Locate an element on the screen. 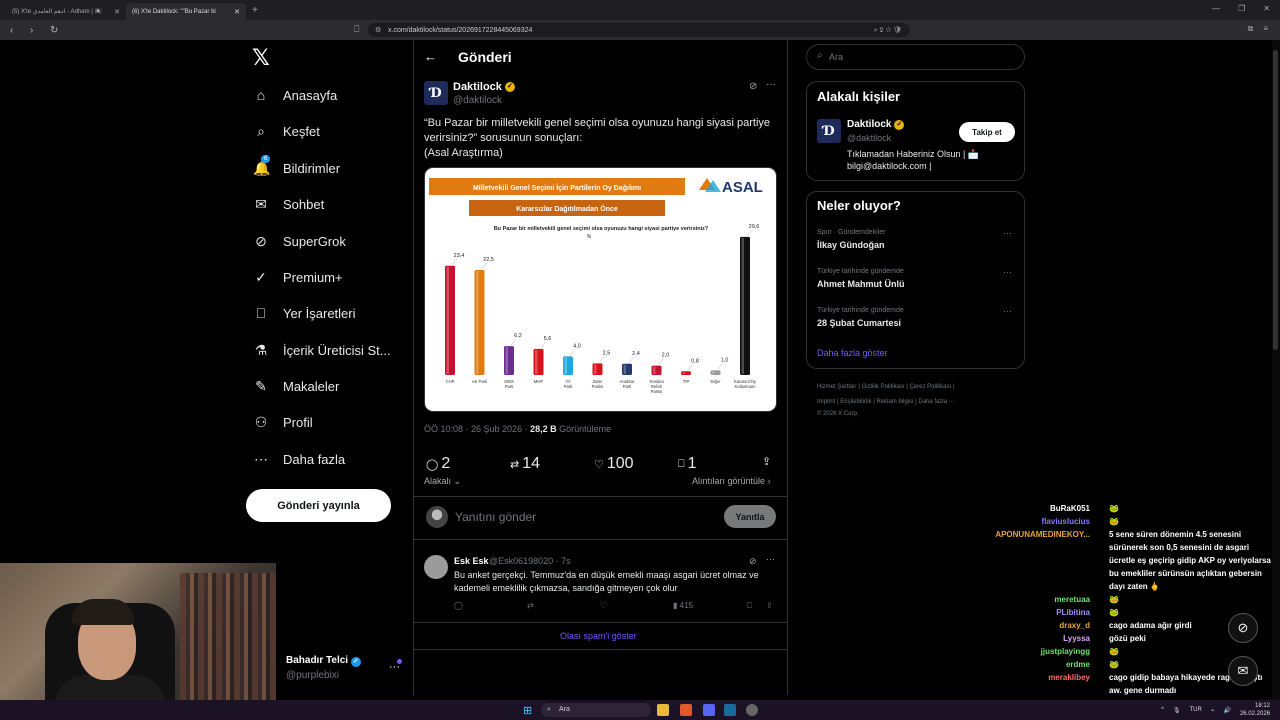 This screenshot has height=720, width=1280. author-avatar: Ɗ is located at coordinates (436, 93).